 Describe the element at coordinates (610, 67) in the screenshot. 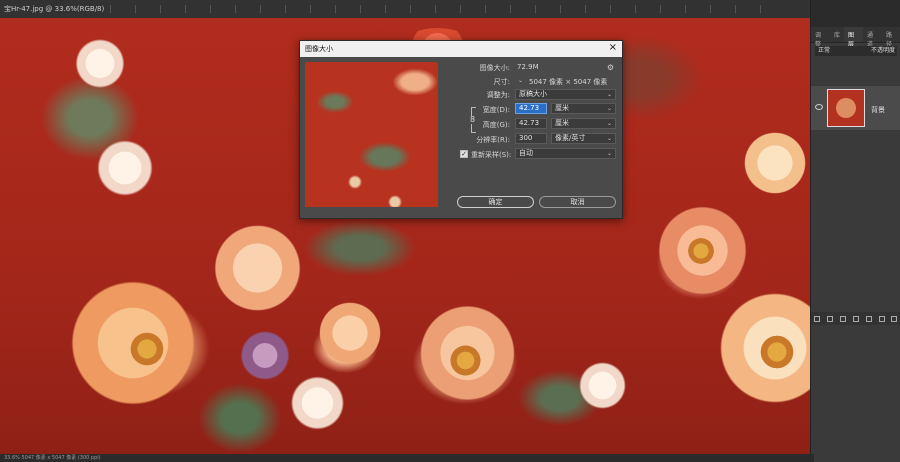

I see `gear-icon: ⚙` at that location.